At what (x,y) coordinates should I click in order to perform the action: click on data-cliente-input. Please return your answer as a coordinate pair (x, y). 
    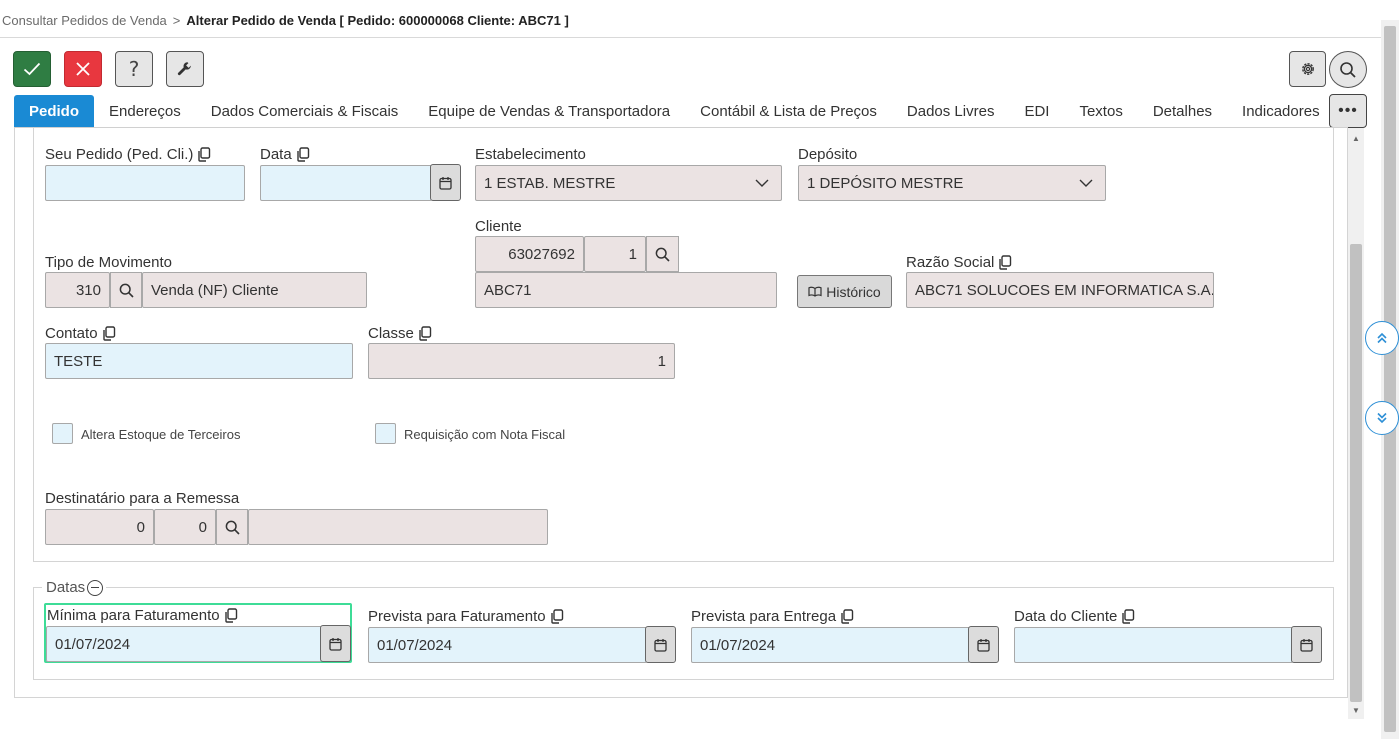
    Looking at the image, I should click on (1153, 645).